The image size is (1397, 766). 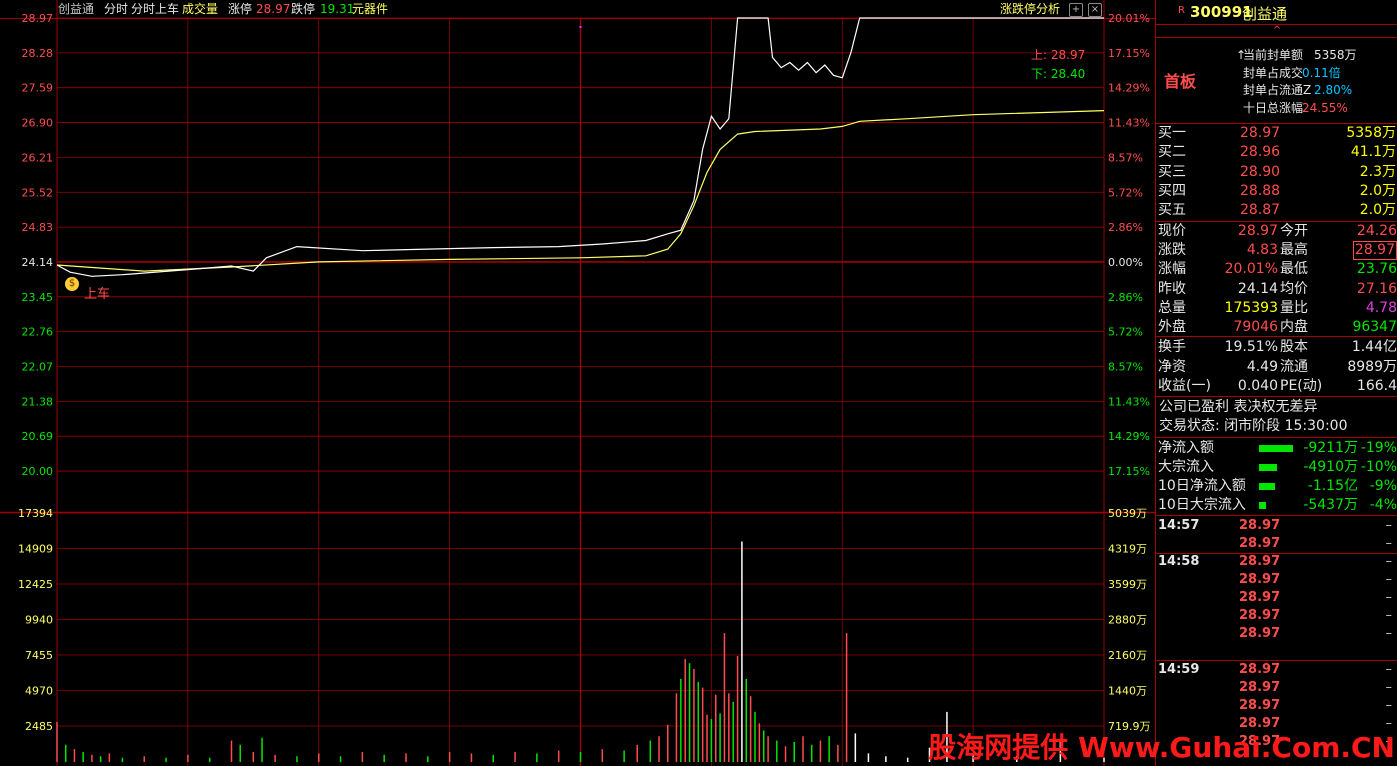 I want to click on tick-time: 14:58, so click(x=1179, y=561).